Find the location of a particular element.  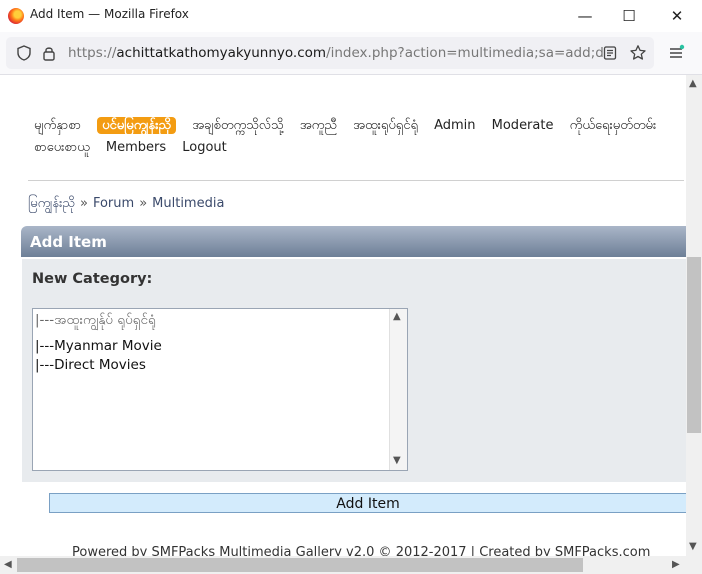

lock-icon is located at coordinates (49, 53).